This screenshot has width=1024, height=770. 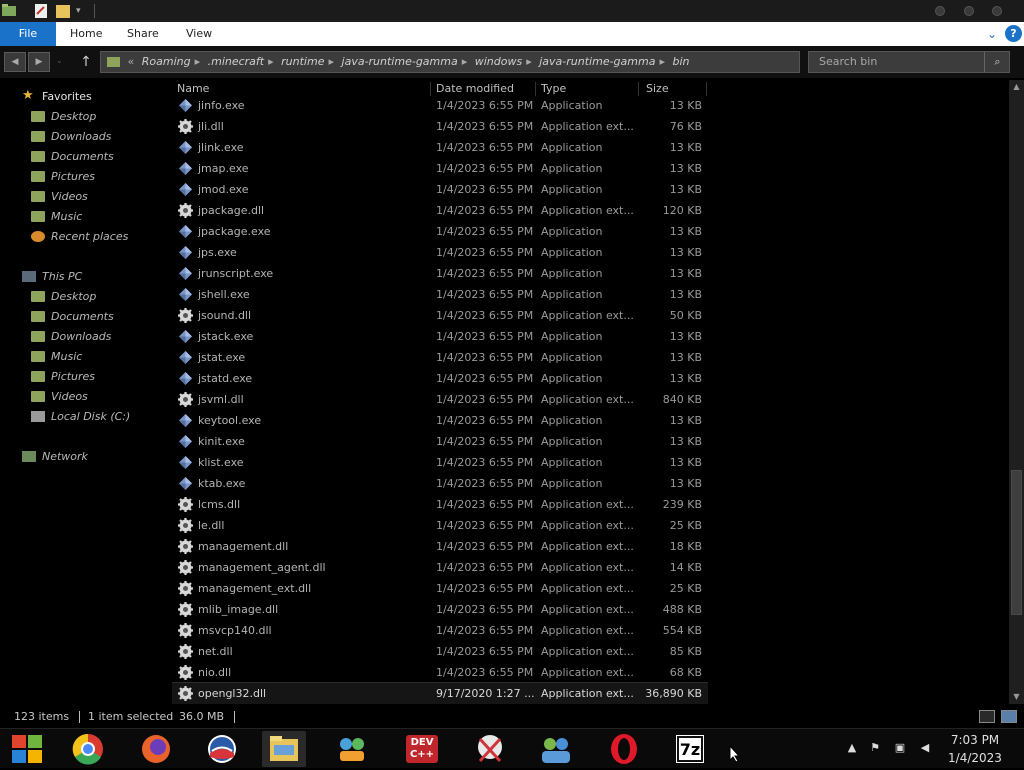 What do you see at coordinates (969, 11) in the screenshot?
I see `maximize-button` at bounding box center [969, 11].